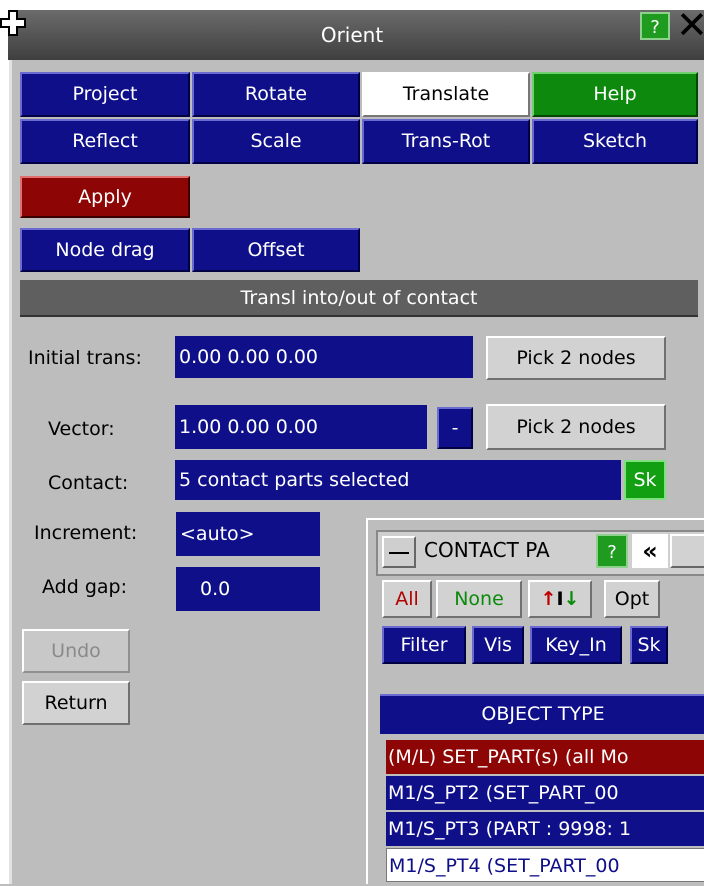 The image size is (704, 886). What do you see at coordinates (632, 599) in the screenshot?
I see `options-button: Opt` at bounding box center [632, 599].